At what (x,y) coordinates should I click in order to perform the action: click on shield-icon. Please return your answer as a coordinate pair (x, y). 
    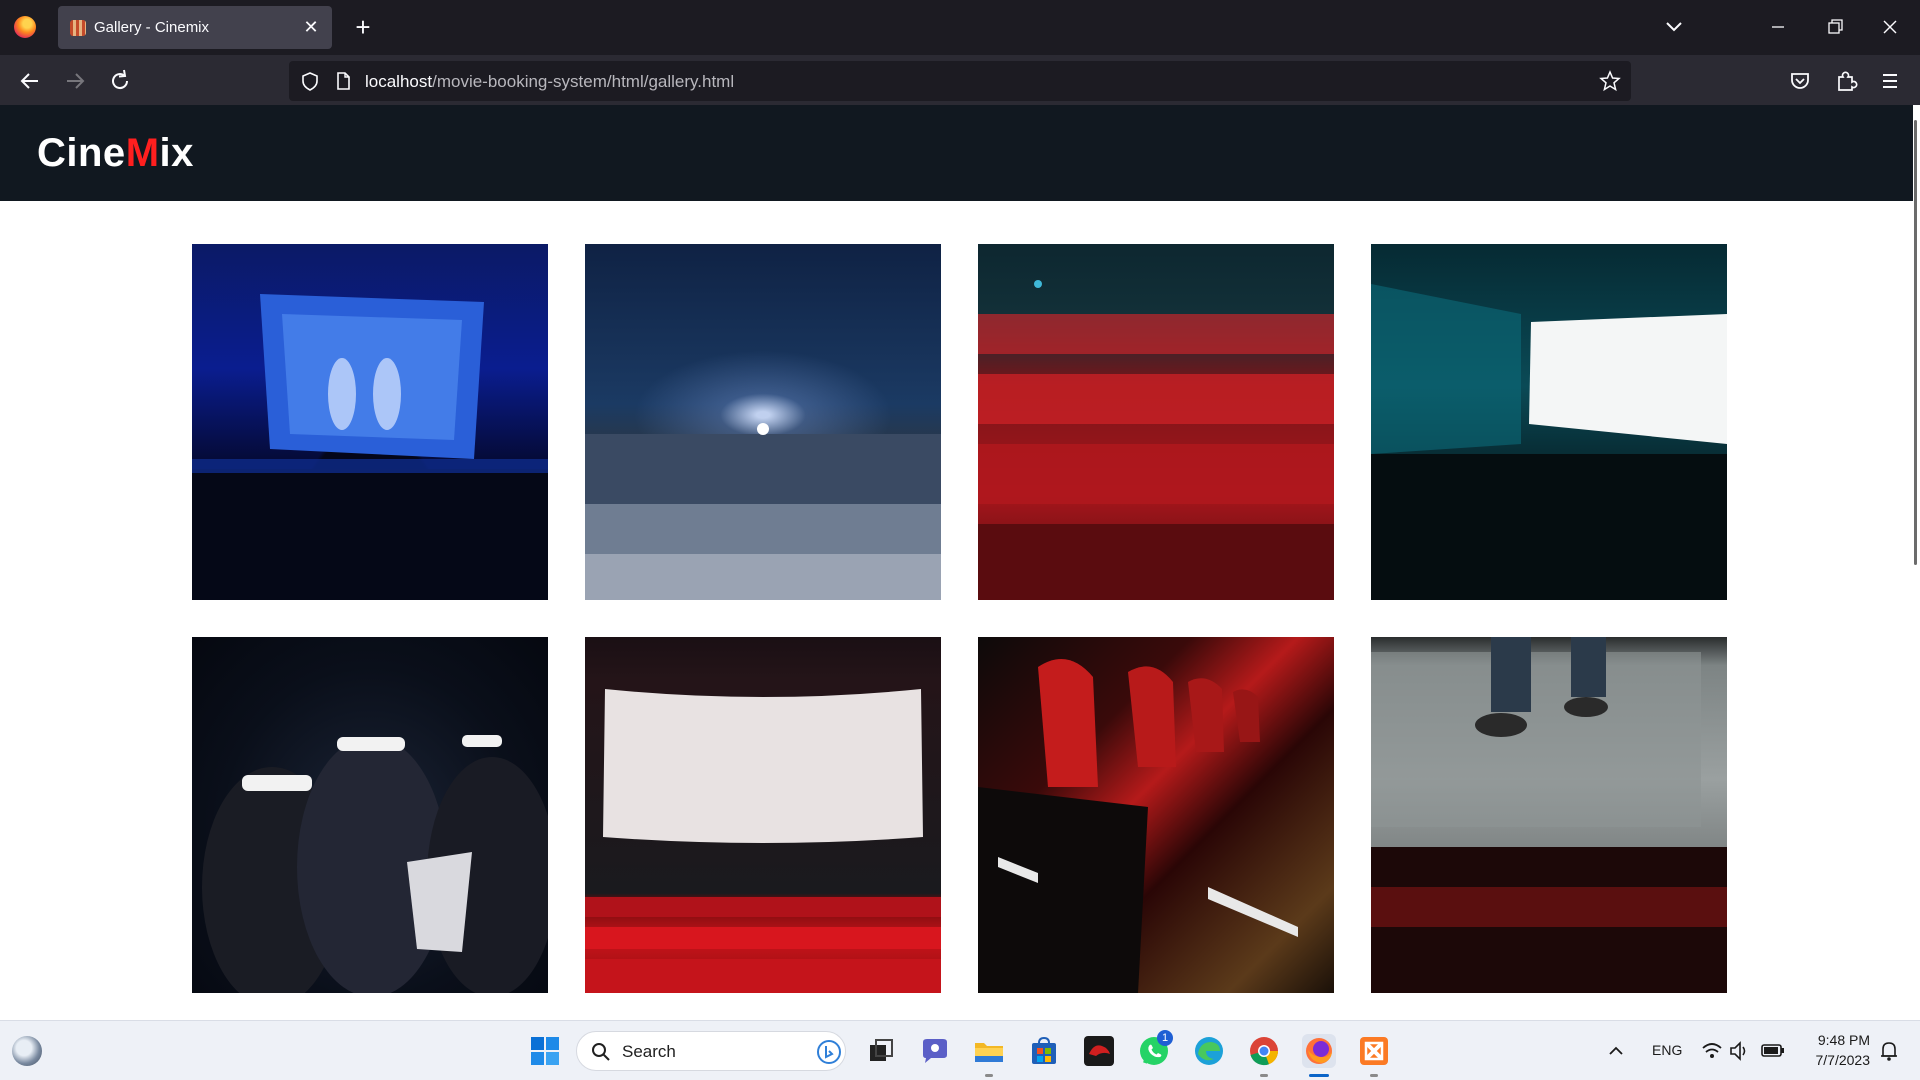
    Looking at the image, I should click on (310, 81).